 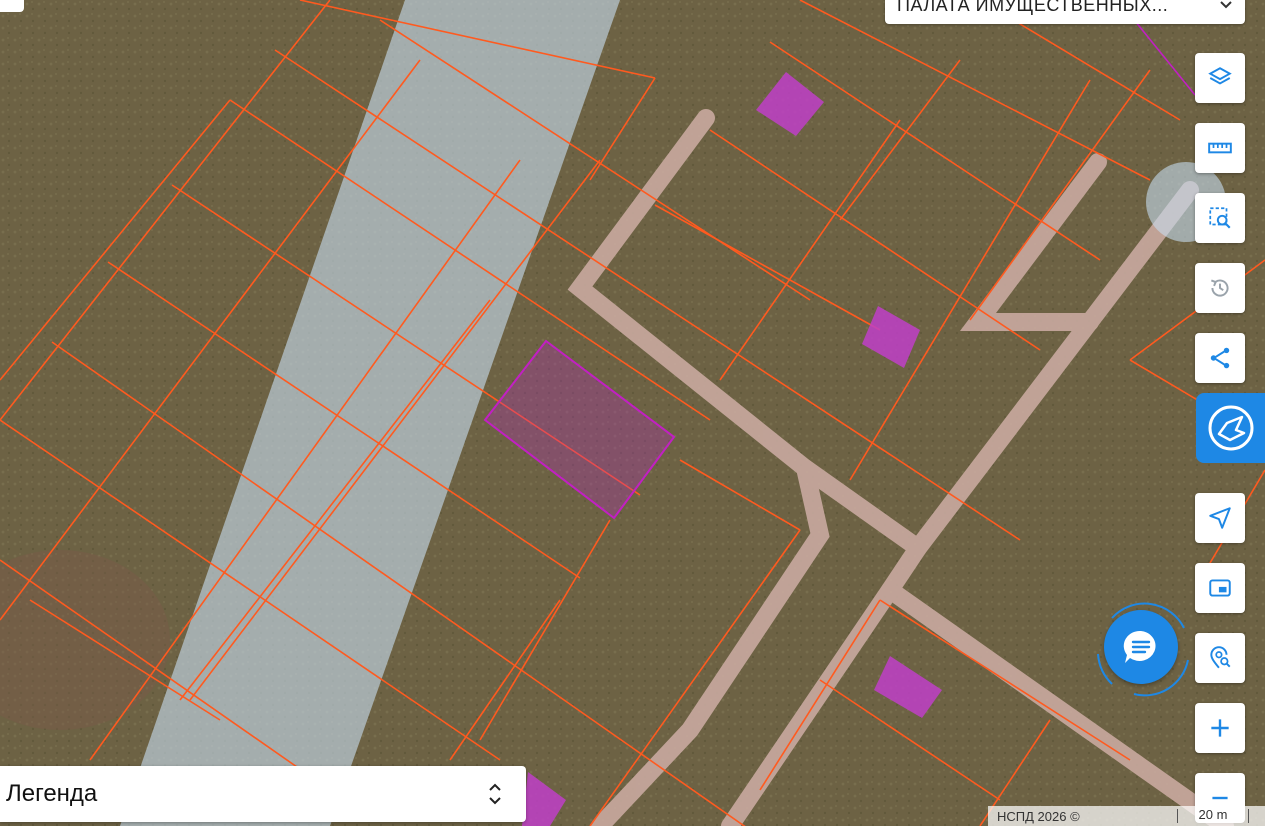 What do you see at coordinates (1213, 815) in the screenshot?
I see `scale-bar: 20 m` at bounding box center [1213, 815].